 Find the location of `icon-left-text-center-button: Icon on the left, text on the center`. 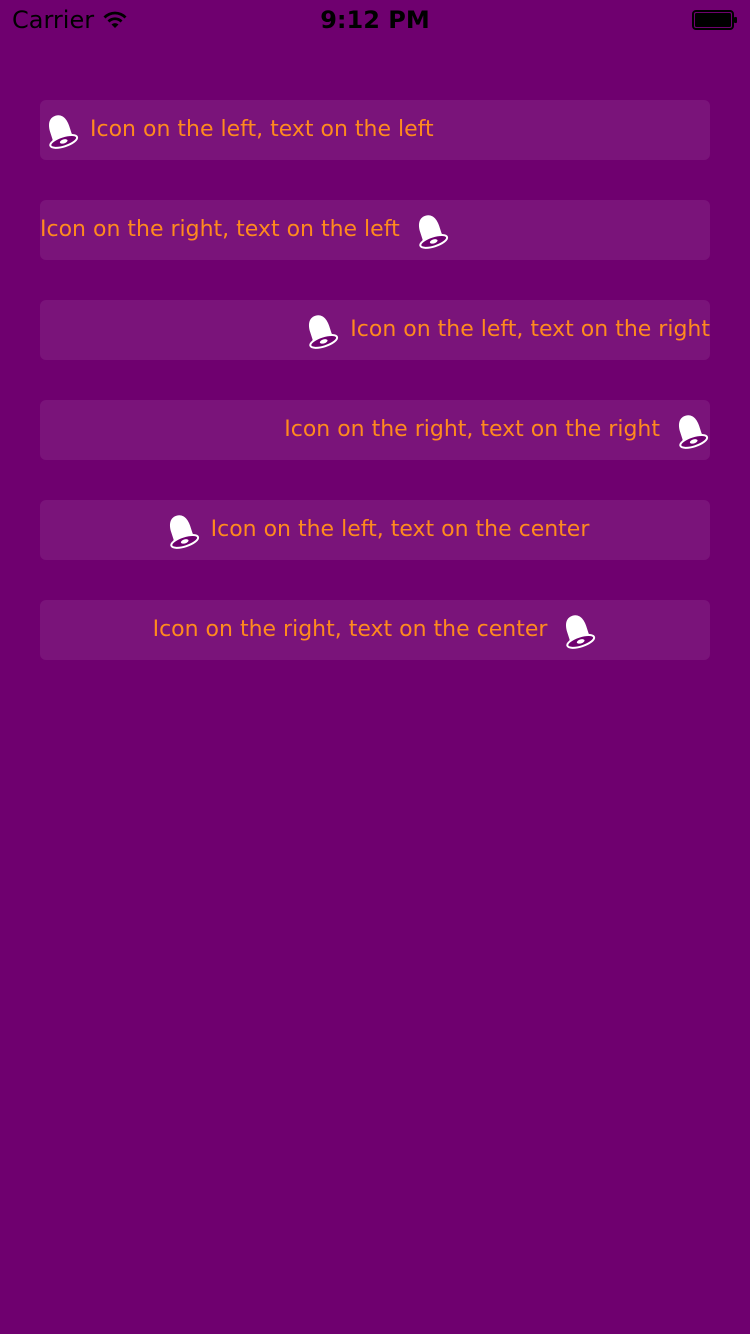

icon-left-text-center-button: Icon on the left, text on the center is located at coordinates (375, 530).